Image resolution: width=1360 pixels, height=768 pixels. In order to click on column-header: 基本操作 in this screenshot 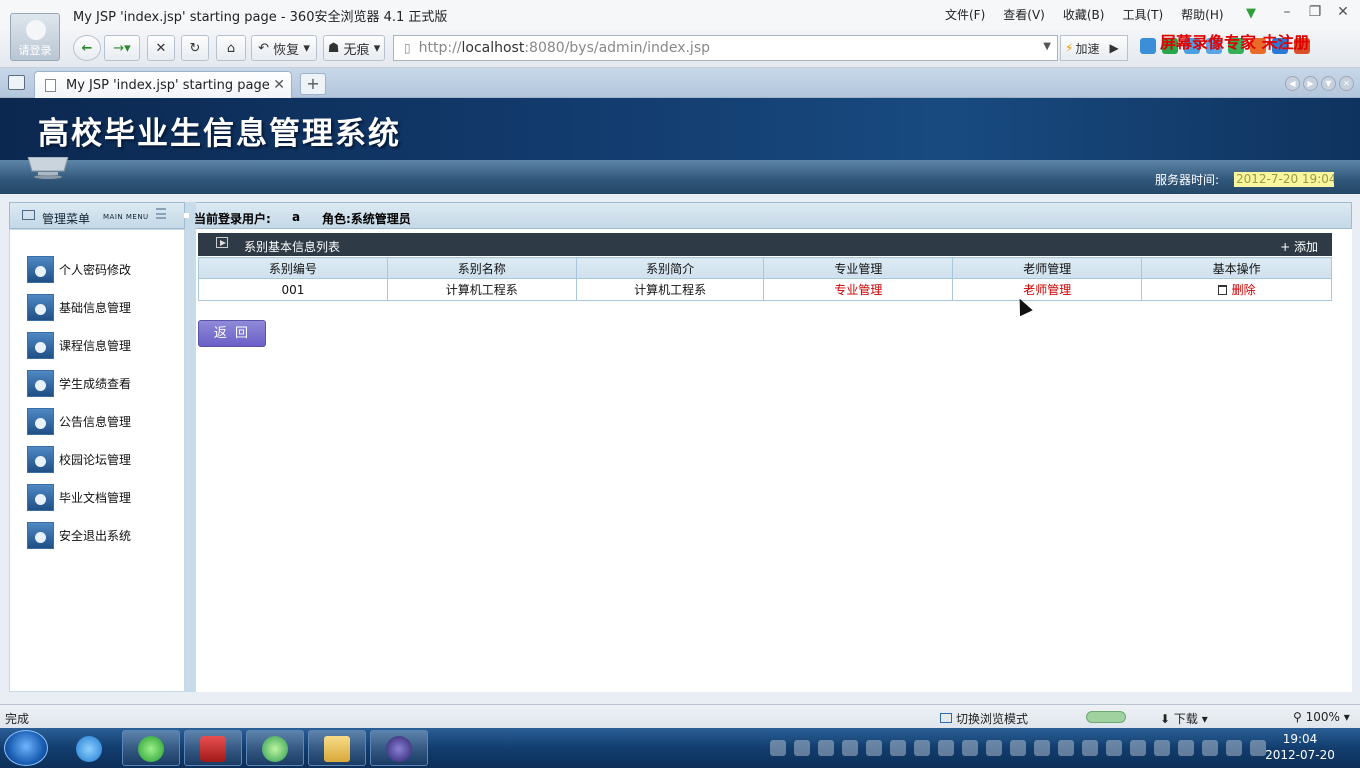, I will do `click(1236, 268)`.